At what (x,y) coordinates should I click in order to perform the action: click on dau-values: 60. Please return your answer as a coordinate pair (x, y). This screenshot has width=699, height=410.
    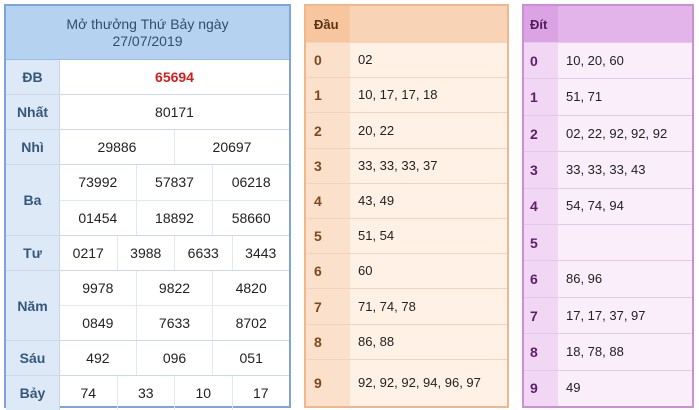
    Looking at the image, I should click on (428, 271).